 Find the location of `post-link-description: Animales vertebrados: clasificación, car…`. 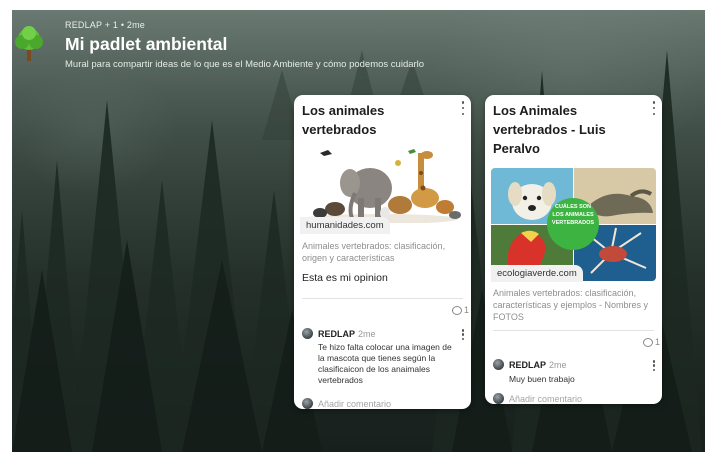

post-link-description: Animales vertebrados: clasificación, car… is located at coordinates (571, 305).